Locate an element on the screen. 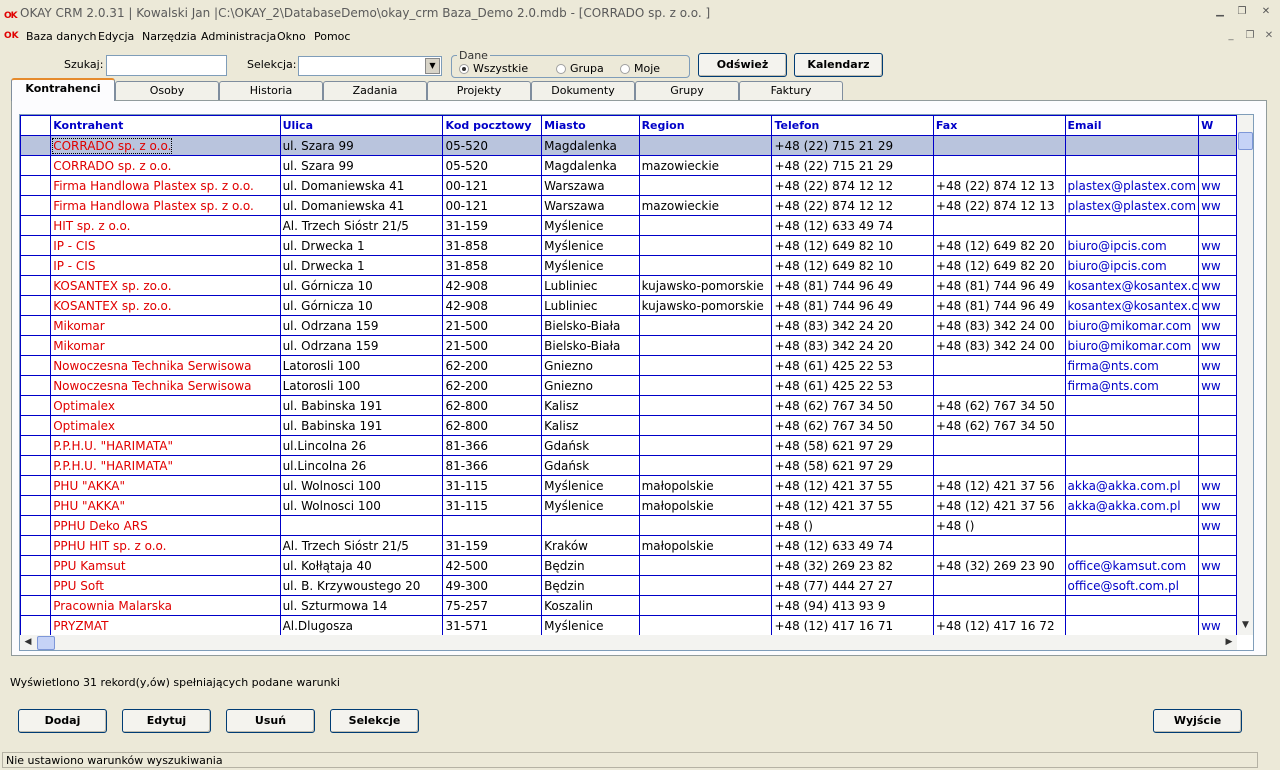  table-row: PPHU Deko ARS +48 () +48 () ww is located at coordinates (628, 525).